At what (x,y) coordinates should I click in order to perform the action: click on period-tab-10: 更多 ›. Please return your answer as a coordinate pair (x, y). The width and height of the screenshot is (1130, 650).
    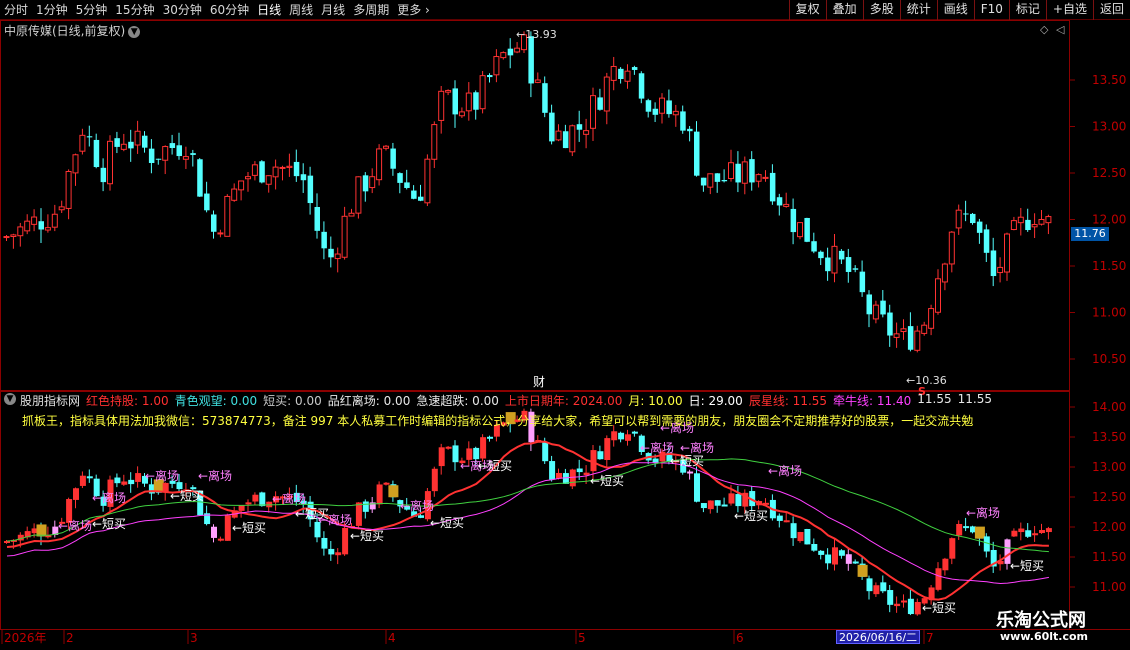
    Looking at the image, I should click on (413, 10).